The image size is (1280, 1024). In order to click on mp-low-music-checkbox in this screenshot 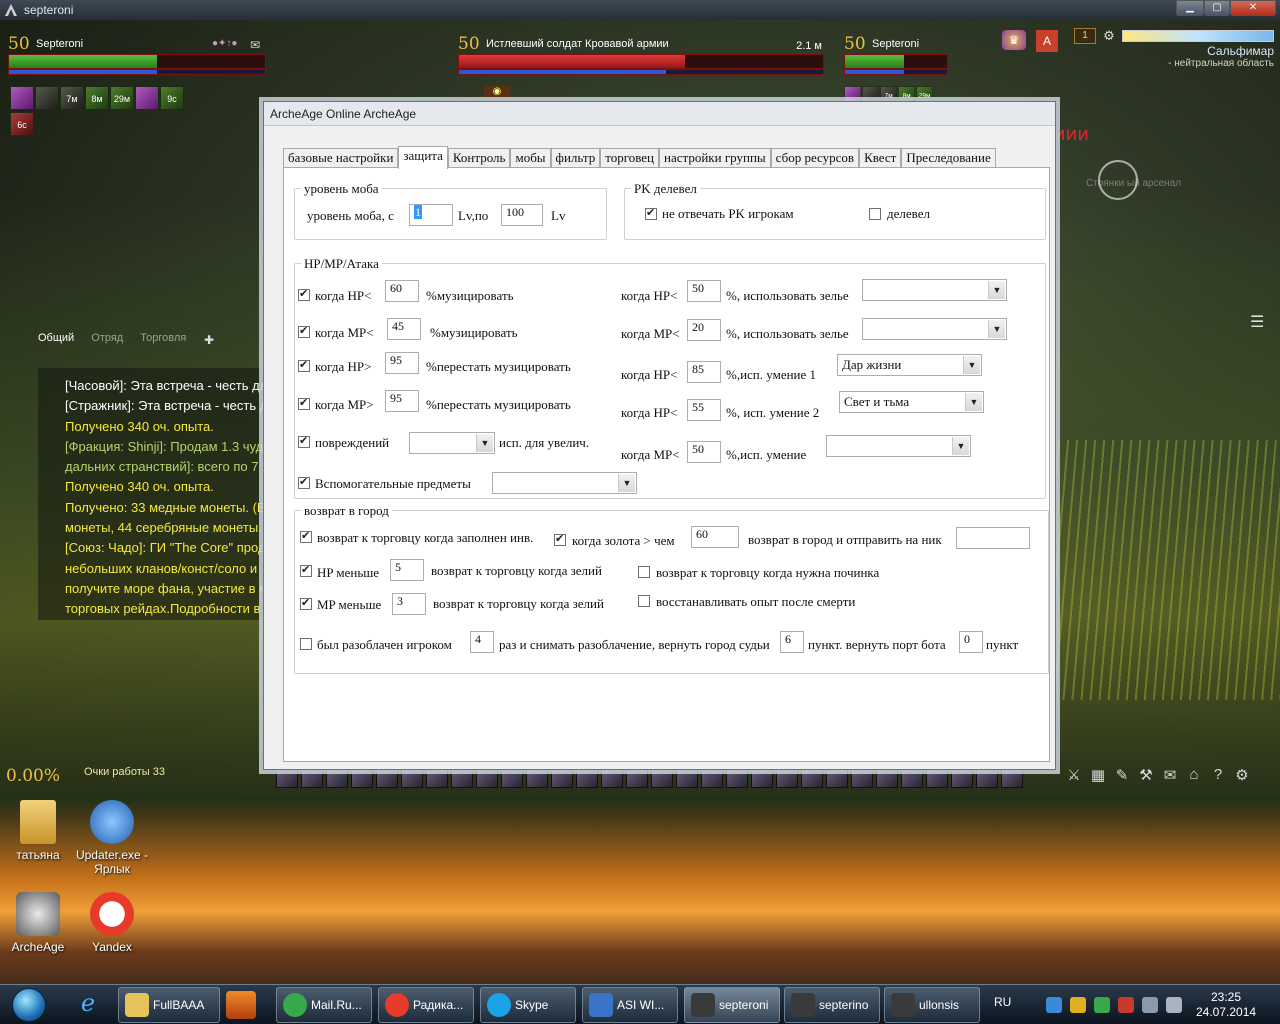, I will do `click(304, 331)`.